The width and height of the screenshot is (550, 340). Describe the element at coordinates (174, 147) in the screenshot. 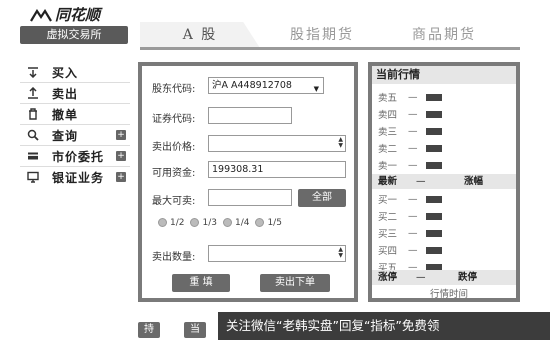

I see `price-label: 卖出价格:` at that location.